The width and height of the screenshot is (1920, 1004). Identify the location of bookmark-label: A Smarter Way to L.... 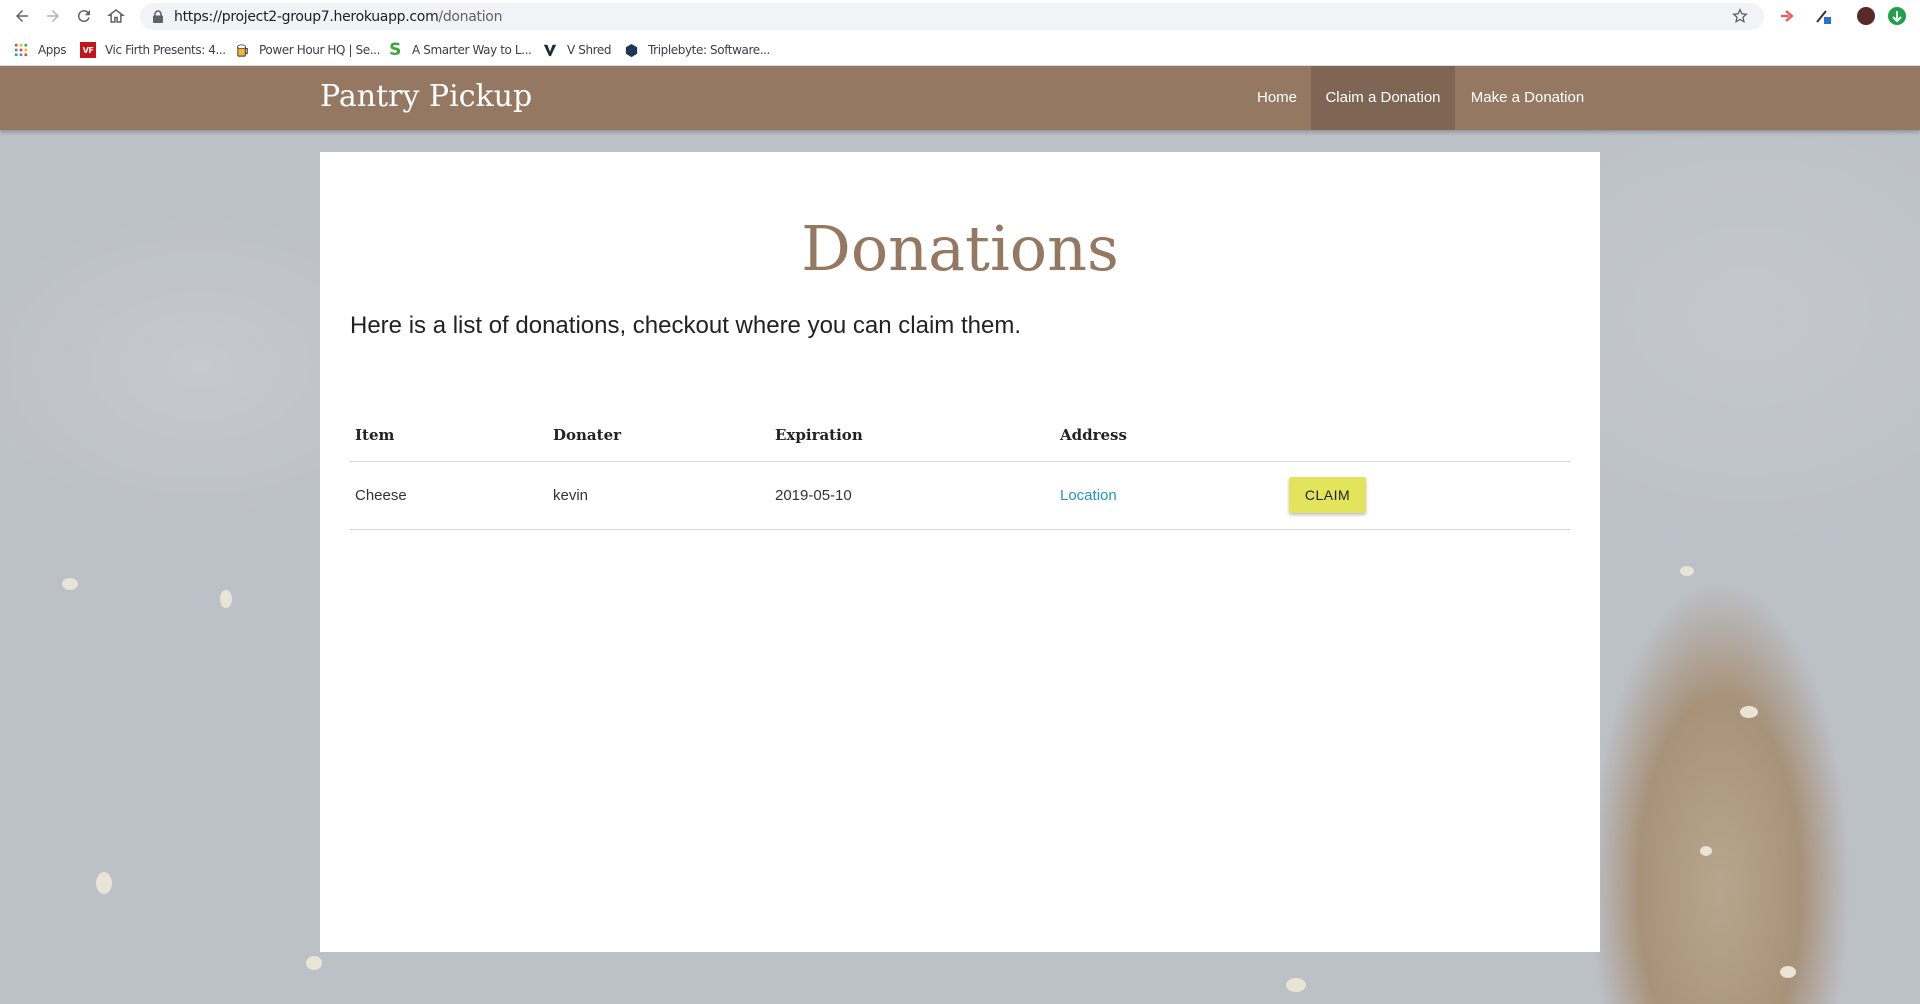
(472, 50).